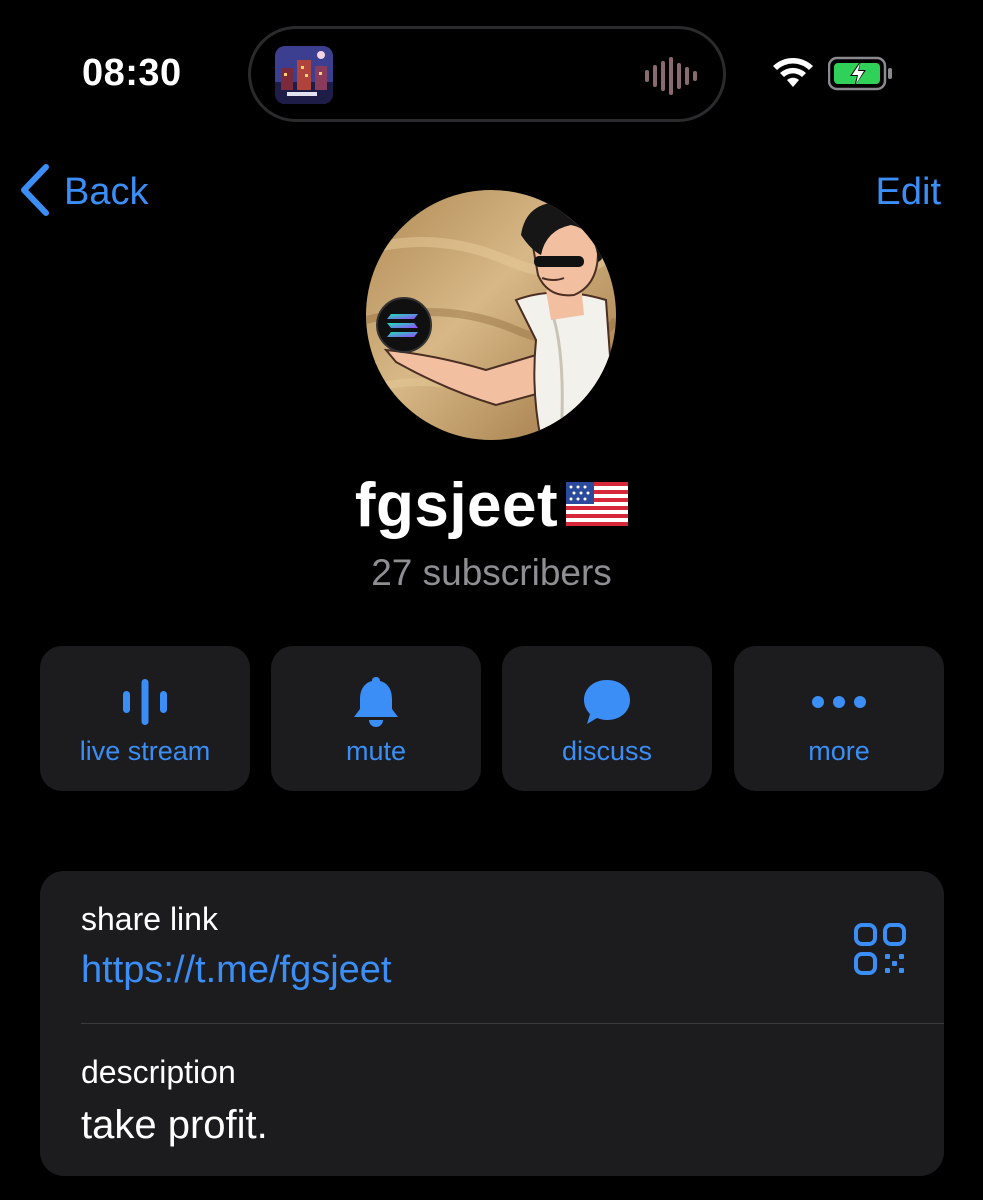  I want to click on chevron-left-icon, so click(35, 192).